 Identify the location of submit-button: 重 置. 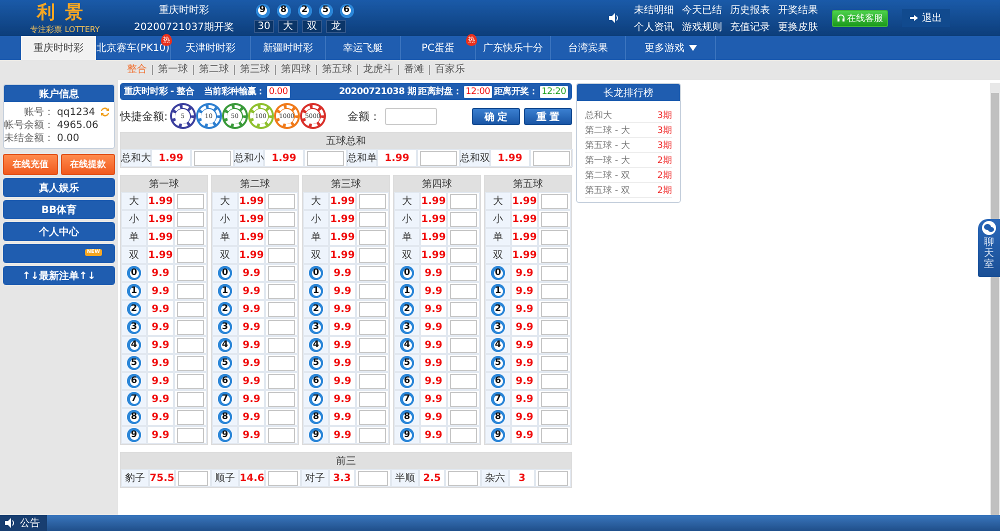
(548, 116).